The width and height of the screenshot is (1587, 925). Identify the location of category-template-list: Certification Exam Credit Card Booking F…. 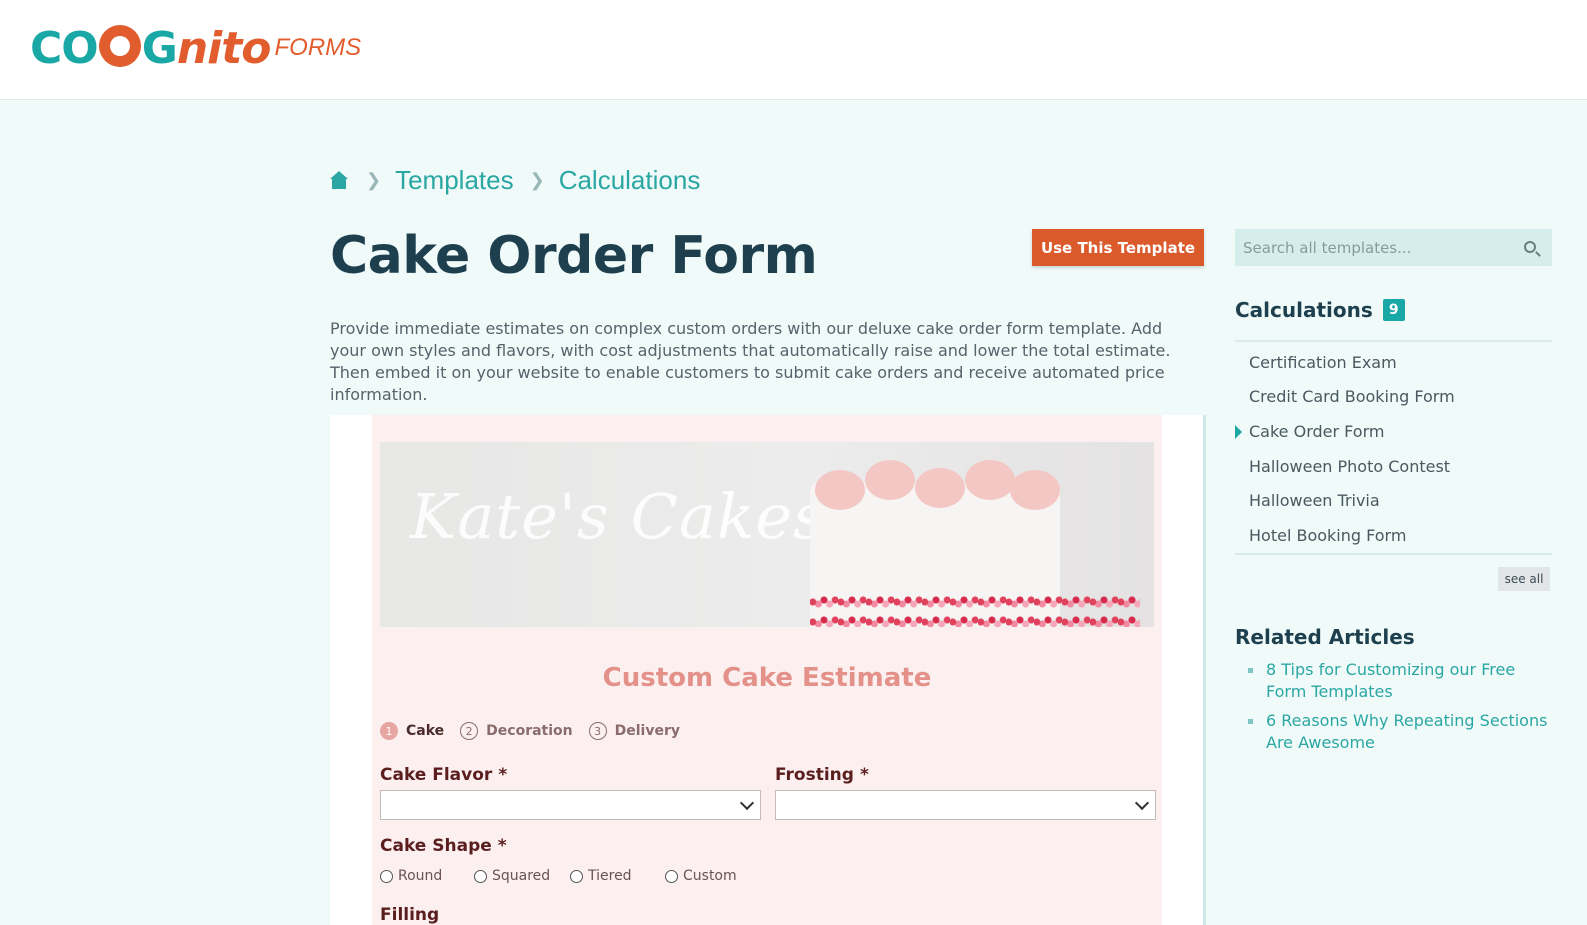
(1393, 449).